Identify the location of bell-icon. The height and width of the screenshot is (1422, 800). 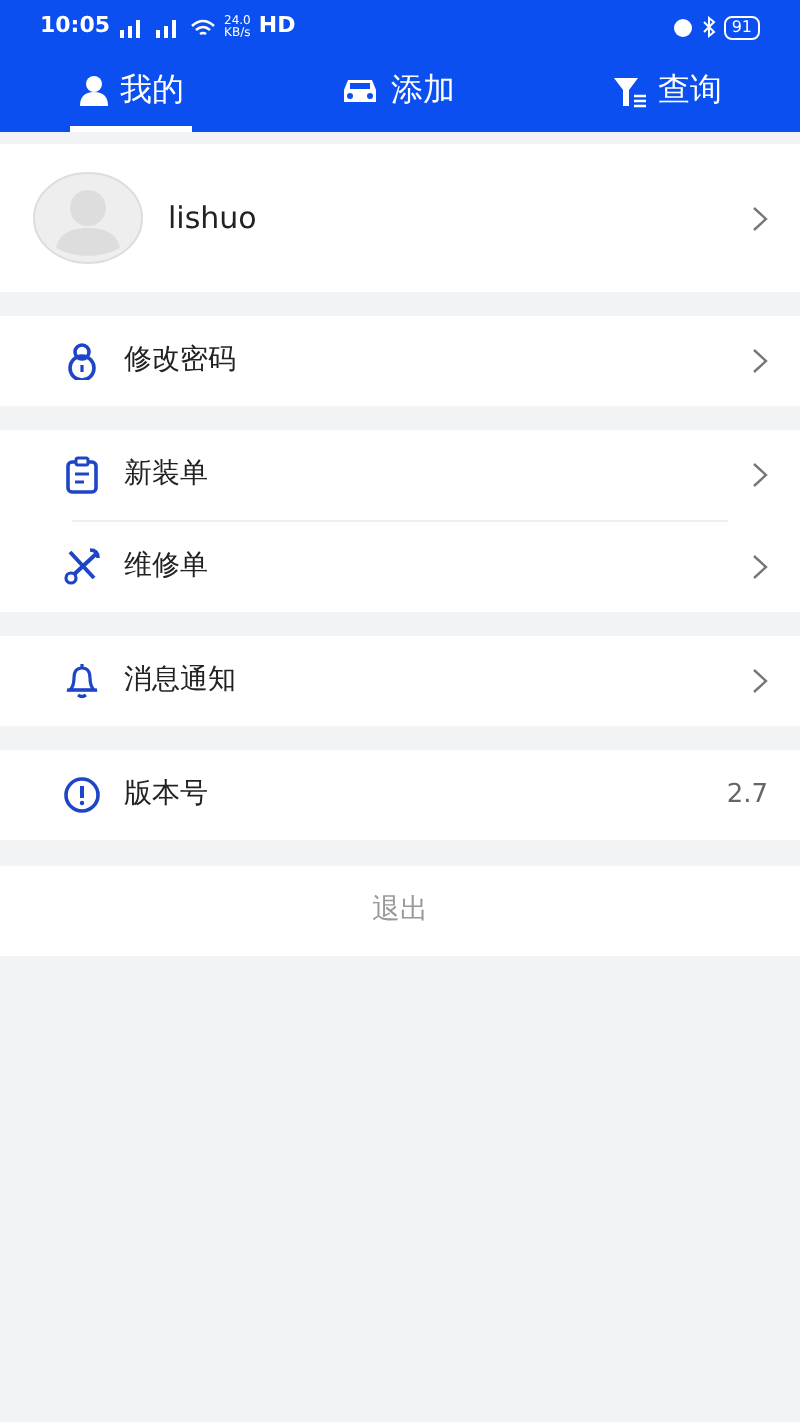
(82, 681).